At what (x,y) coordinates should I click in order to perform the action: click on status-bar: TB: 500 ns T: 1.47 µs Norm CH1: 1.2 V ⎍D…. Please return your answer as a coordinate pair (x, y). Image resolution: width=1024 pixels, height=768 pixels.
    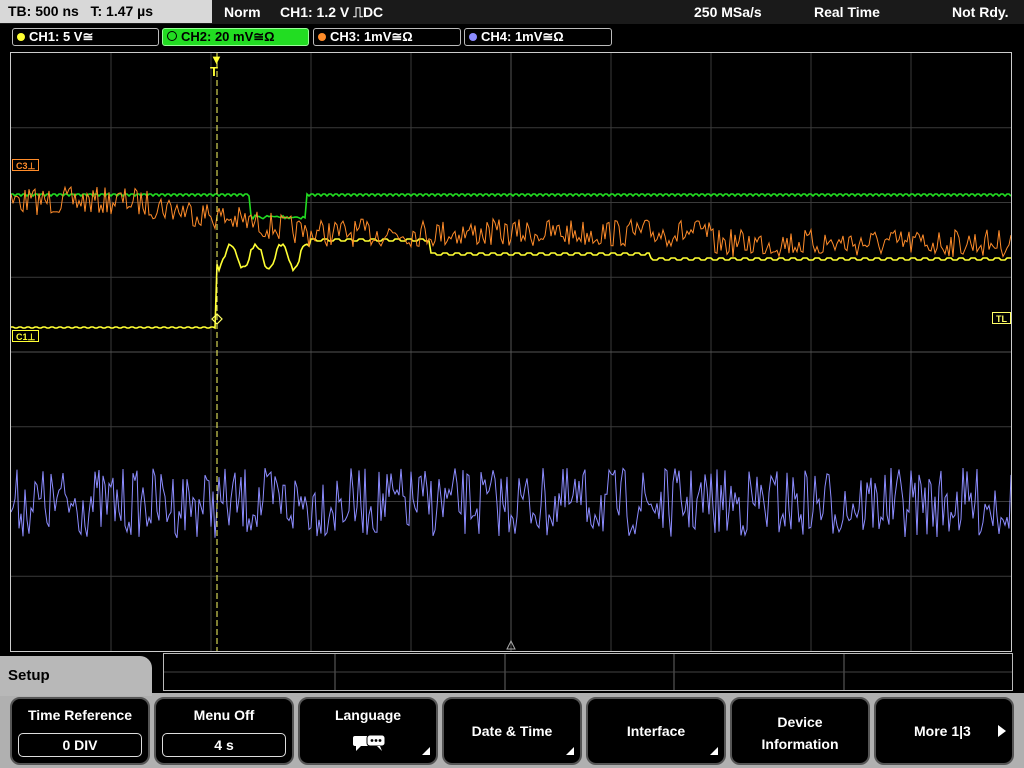
    Looking at the image, I should click on (512, 12).